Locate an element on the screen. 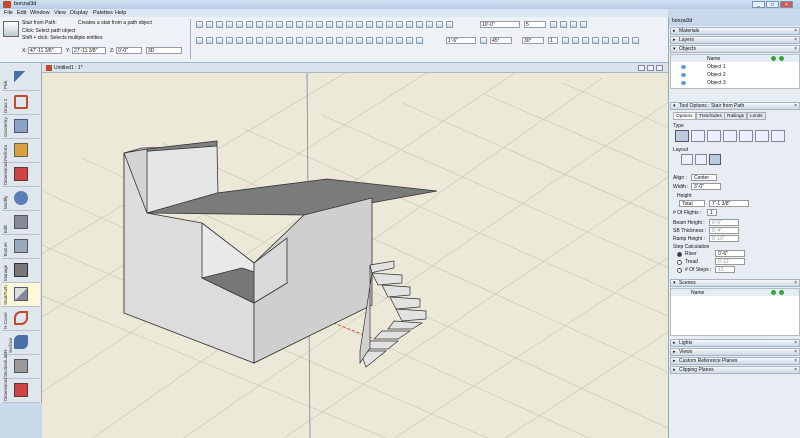 The height and width of the screenshot is (438, 800). doc-minimize-icon is located at coordinates (641, 68).